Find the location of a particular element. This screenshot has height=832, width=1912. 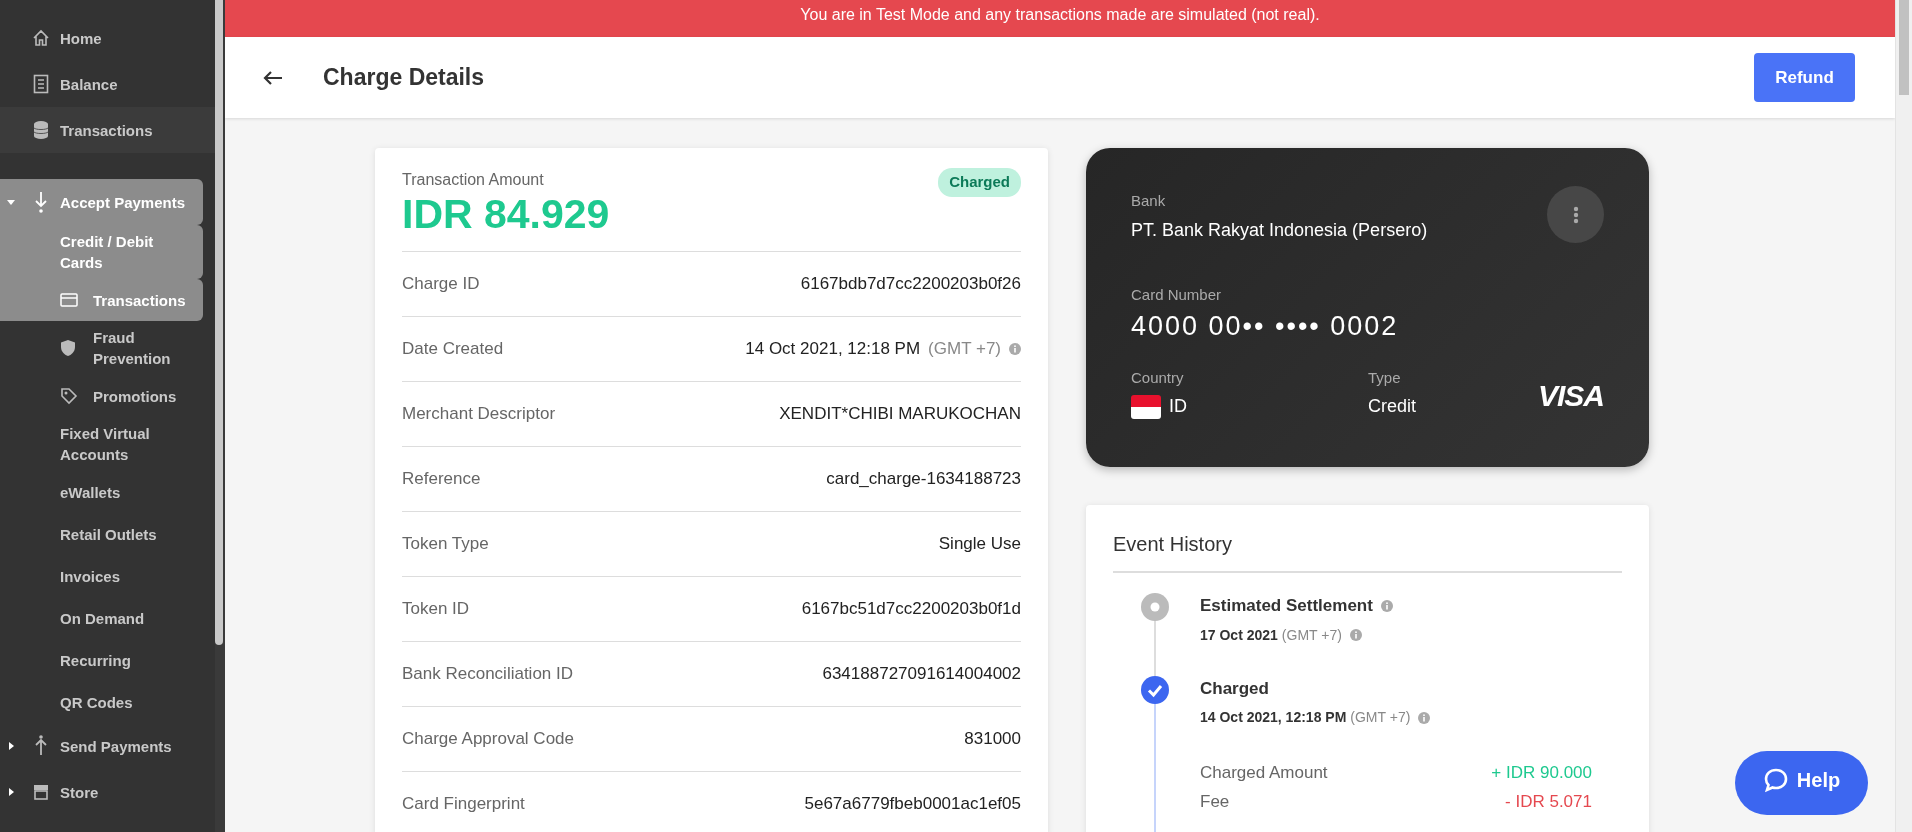

detail-label: Charge Approval Code is located at coordinates (488, 739).